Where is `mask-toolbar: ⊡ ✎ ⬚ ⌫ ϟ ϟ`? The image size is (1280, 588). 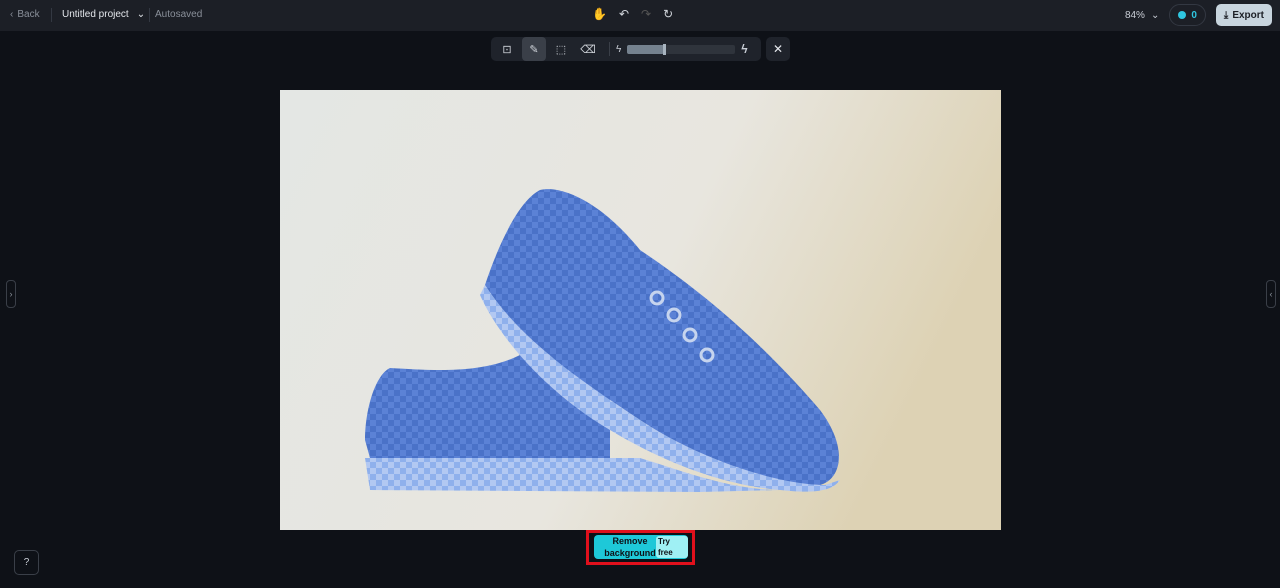
mask-toolbar: ⊡ ✎ ⬚ ⌫ ϟ ϟ is located at coordinates (626, 49).